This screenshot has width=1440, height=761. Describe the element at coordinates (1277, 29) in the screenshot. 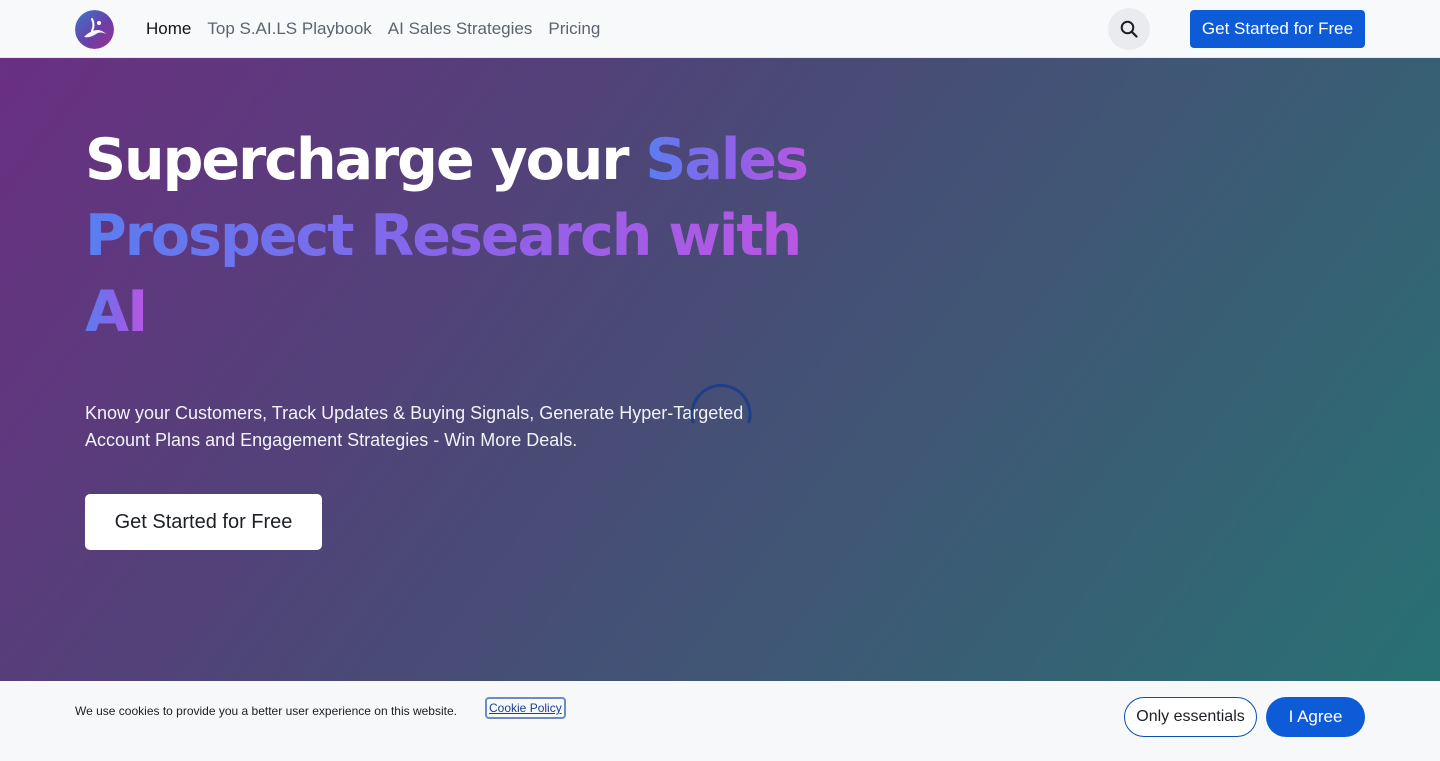

I see `header-get-started-button: Get Started for Free` at that location.